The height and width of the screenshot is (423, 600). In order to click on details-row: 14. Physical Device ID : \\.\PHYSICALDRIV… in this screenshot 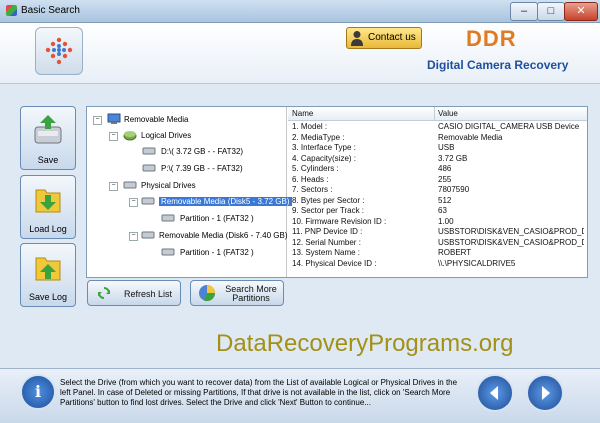, I will do `click(437, 264)`.